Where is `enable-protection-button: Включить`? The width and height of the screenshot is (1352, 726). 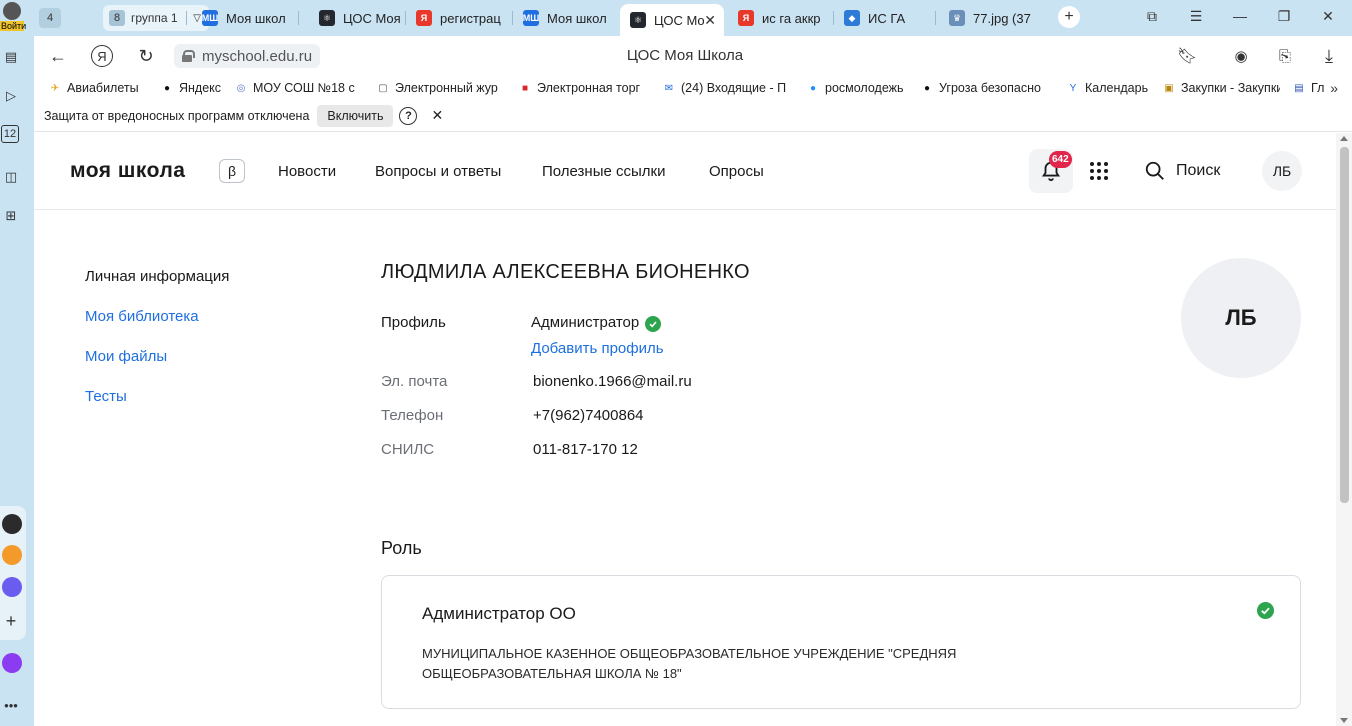
enable-protection-button: Включить is located at coordinates (355, 115).